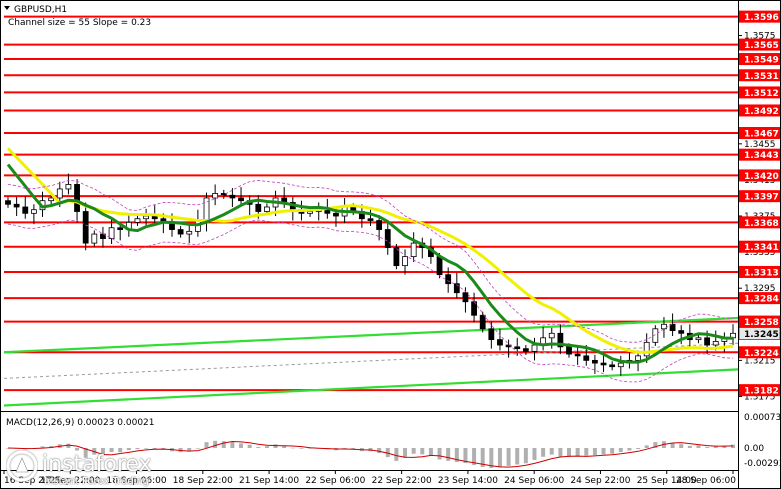  Describe the element at coordinates (761, 335) in the screenshot. I see `current-price-label: 1.3245` at that location.